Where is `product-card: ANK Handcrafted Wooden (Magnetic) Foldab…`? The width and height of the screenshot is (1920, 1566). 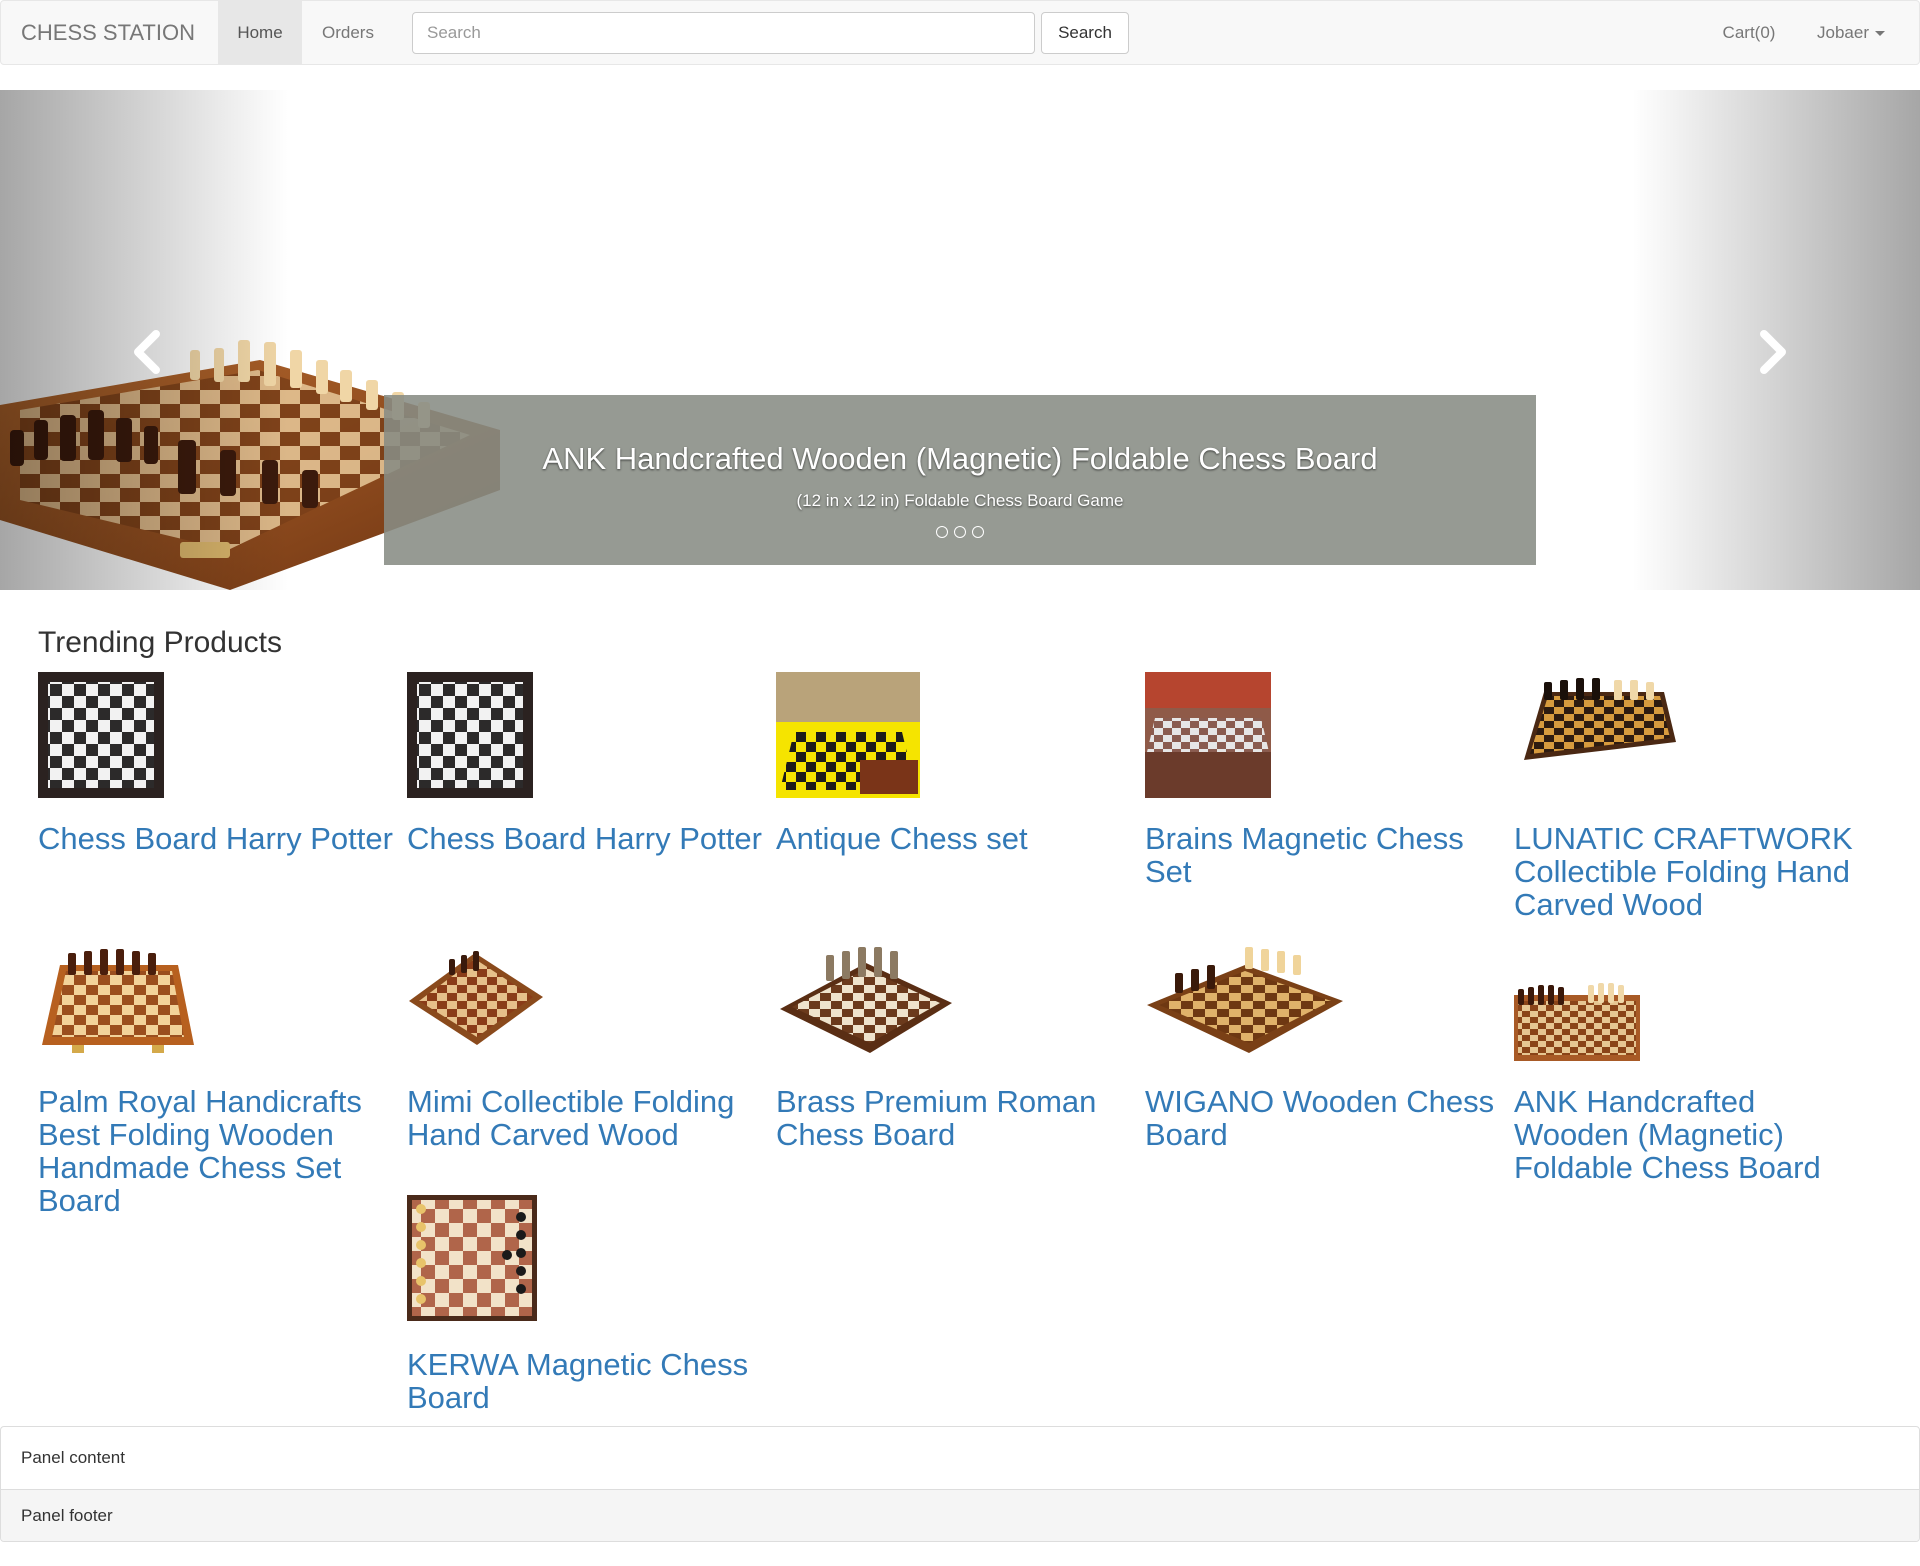 product-card: ANK Handcrafted Wooden (Magnetic) Foldab… is located at coordinates (1696, 1064).